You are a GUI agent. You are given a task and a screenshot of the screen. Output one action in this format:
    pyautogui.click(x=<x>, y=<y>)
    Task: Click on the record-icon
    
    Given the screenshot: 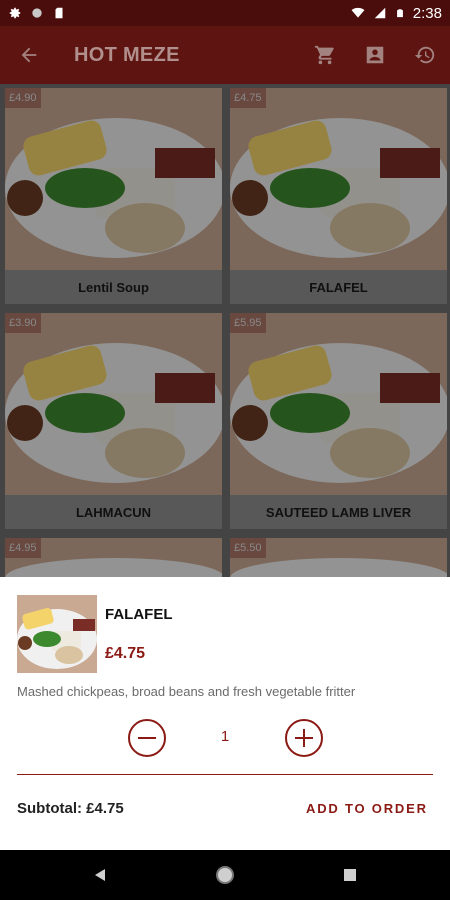 What is the action you would take?
    pyautogui.click(x=37, y=13)
    